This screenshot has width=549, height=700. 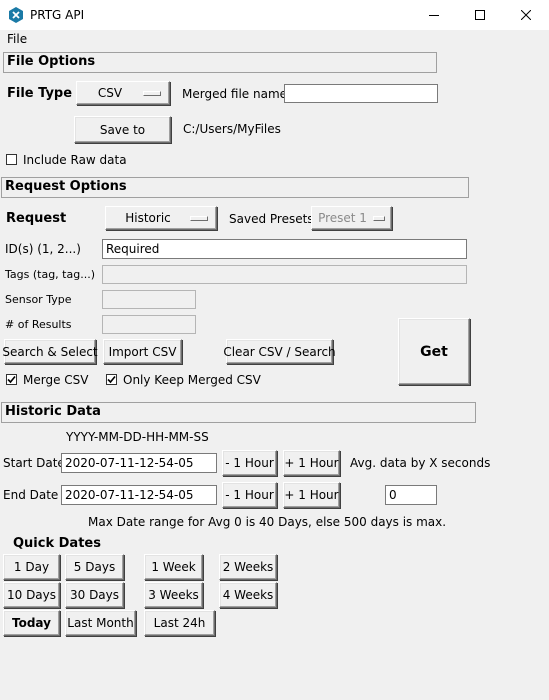 What do you see at coordinates (342, 218) in the screenshot?
I see `preset-value: Preset 1` at bounding box center [342, 218].